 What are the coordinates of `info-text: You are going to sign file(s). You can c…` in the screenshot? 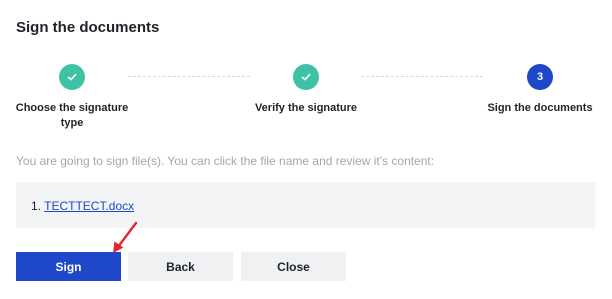 It's located at (225, 161).